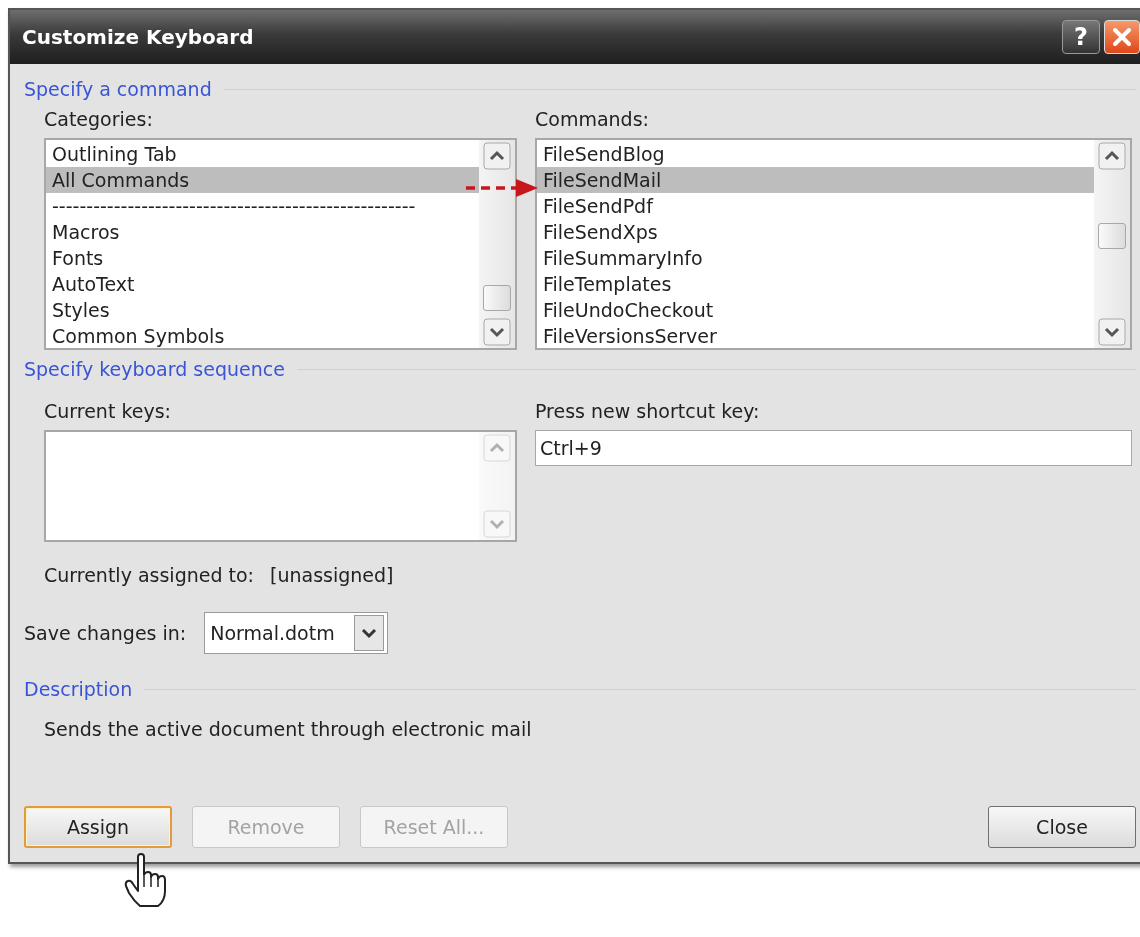 The height and width of the screenshot is (937, 1140). Describe the element at coordinates (262, 310) in the screenshot. I see `list-item: Styles` at that location.